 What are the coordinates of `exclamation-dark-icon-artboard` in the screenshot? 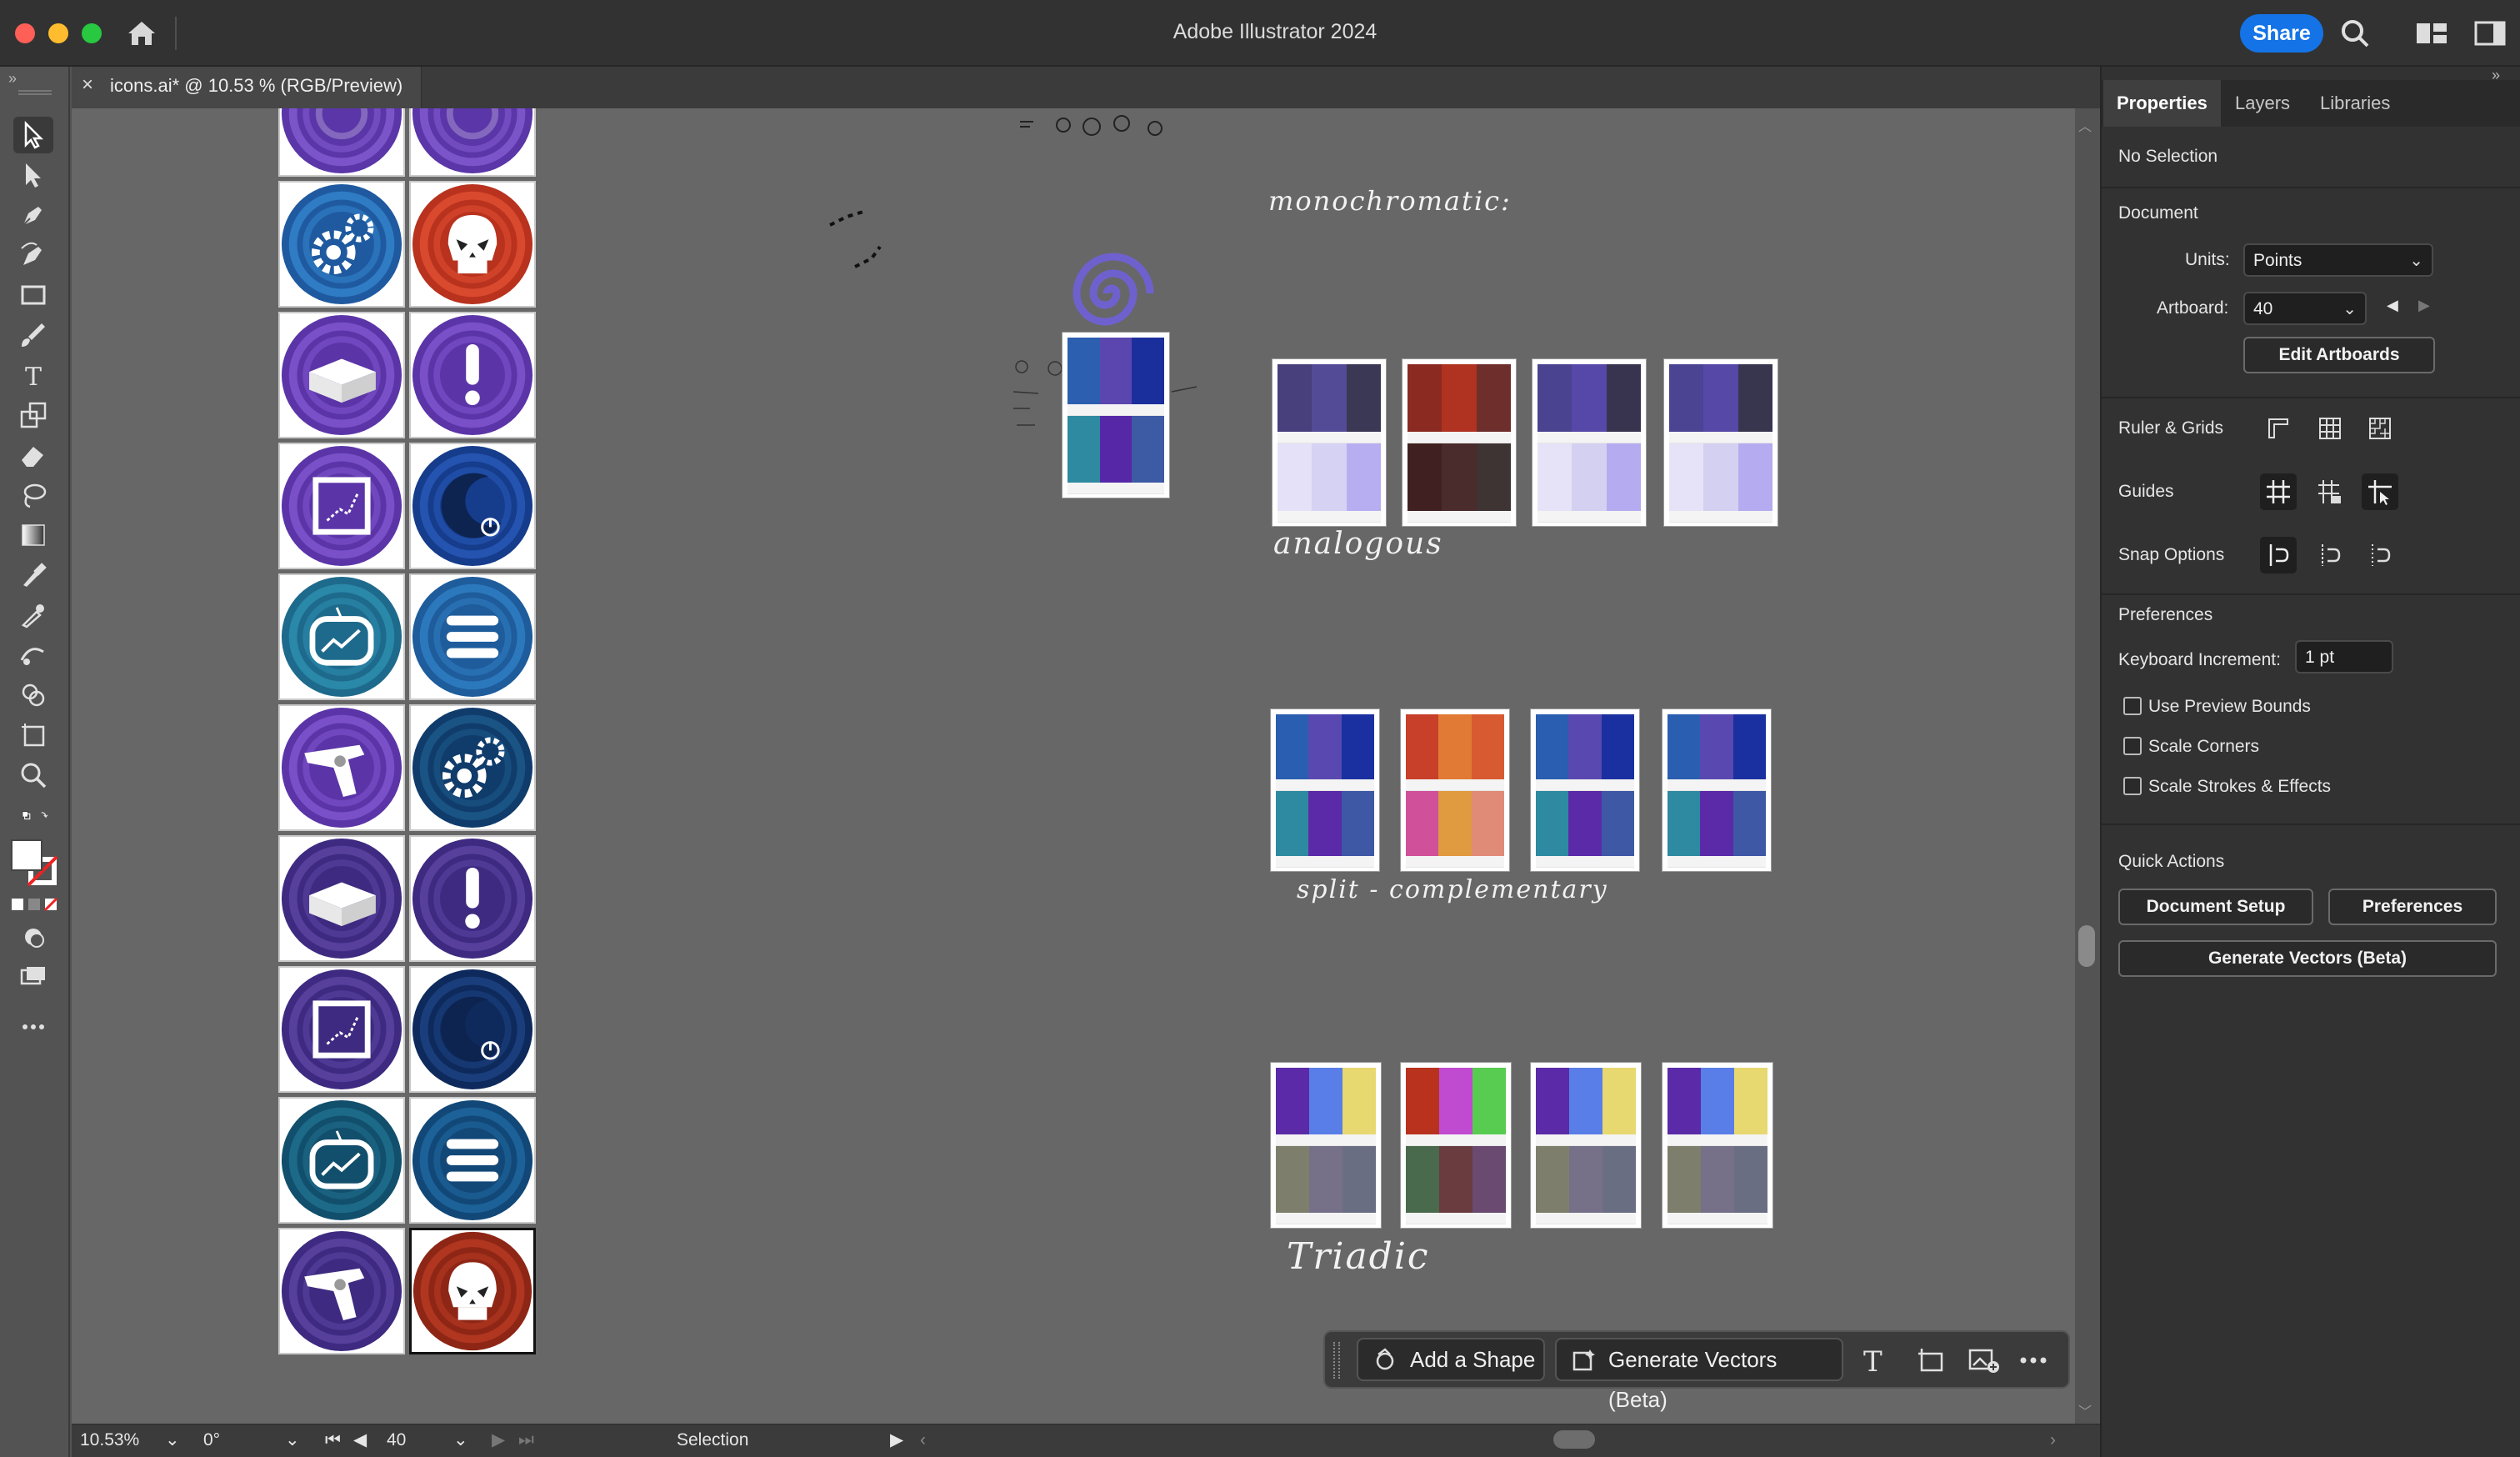 It's located at (472, 898).